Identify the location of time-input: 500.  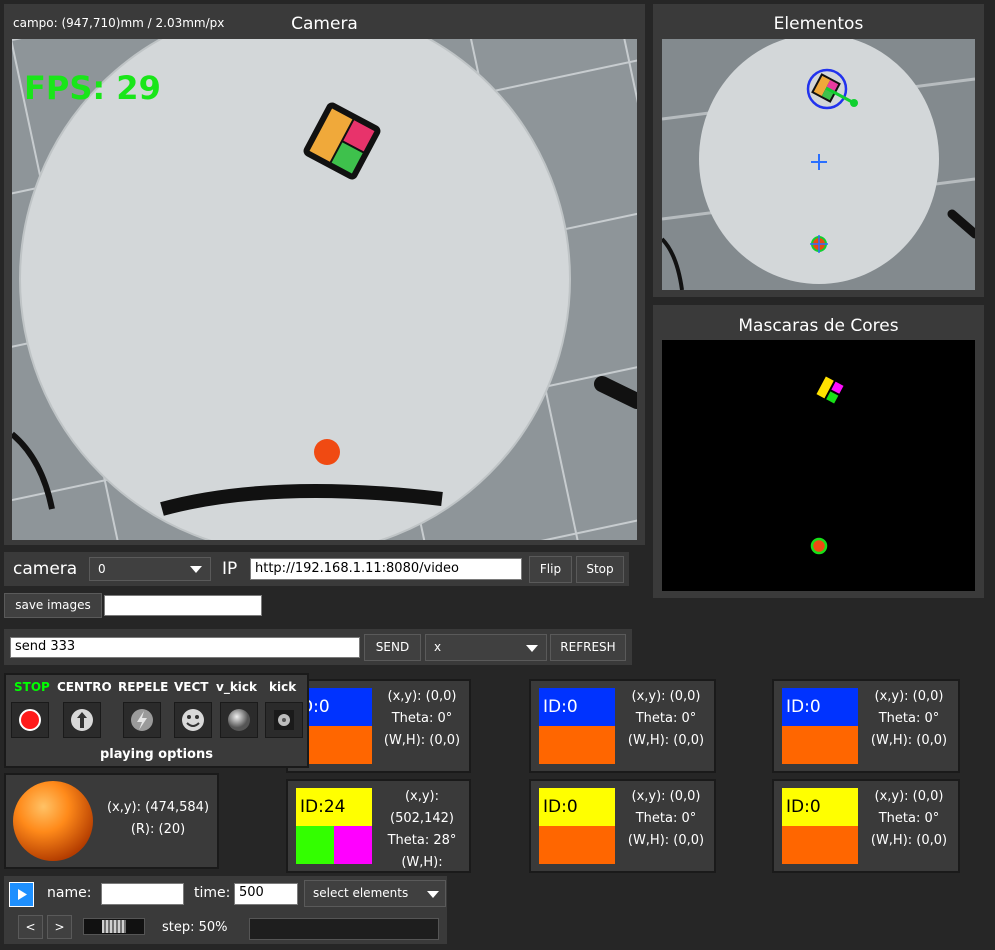
(266, 894).